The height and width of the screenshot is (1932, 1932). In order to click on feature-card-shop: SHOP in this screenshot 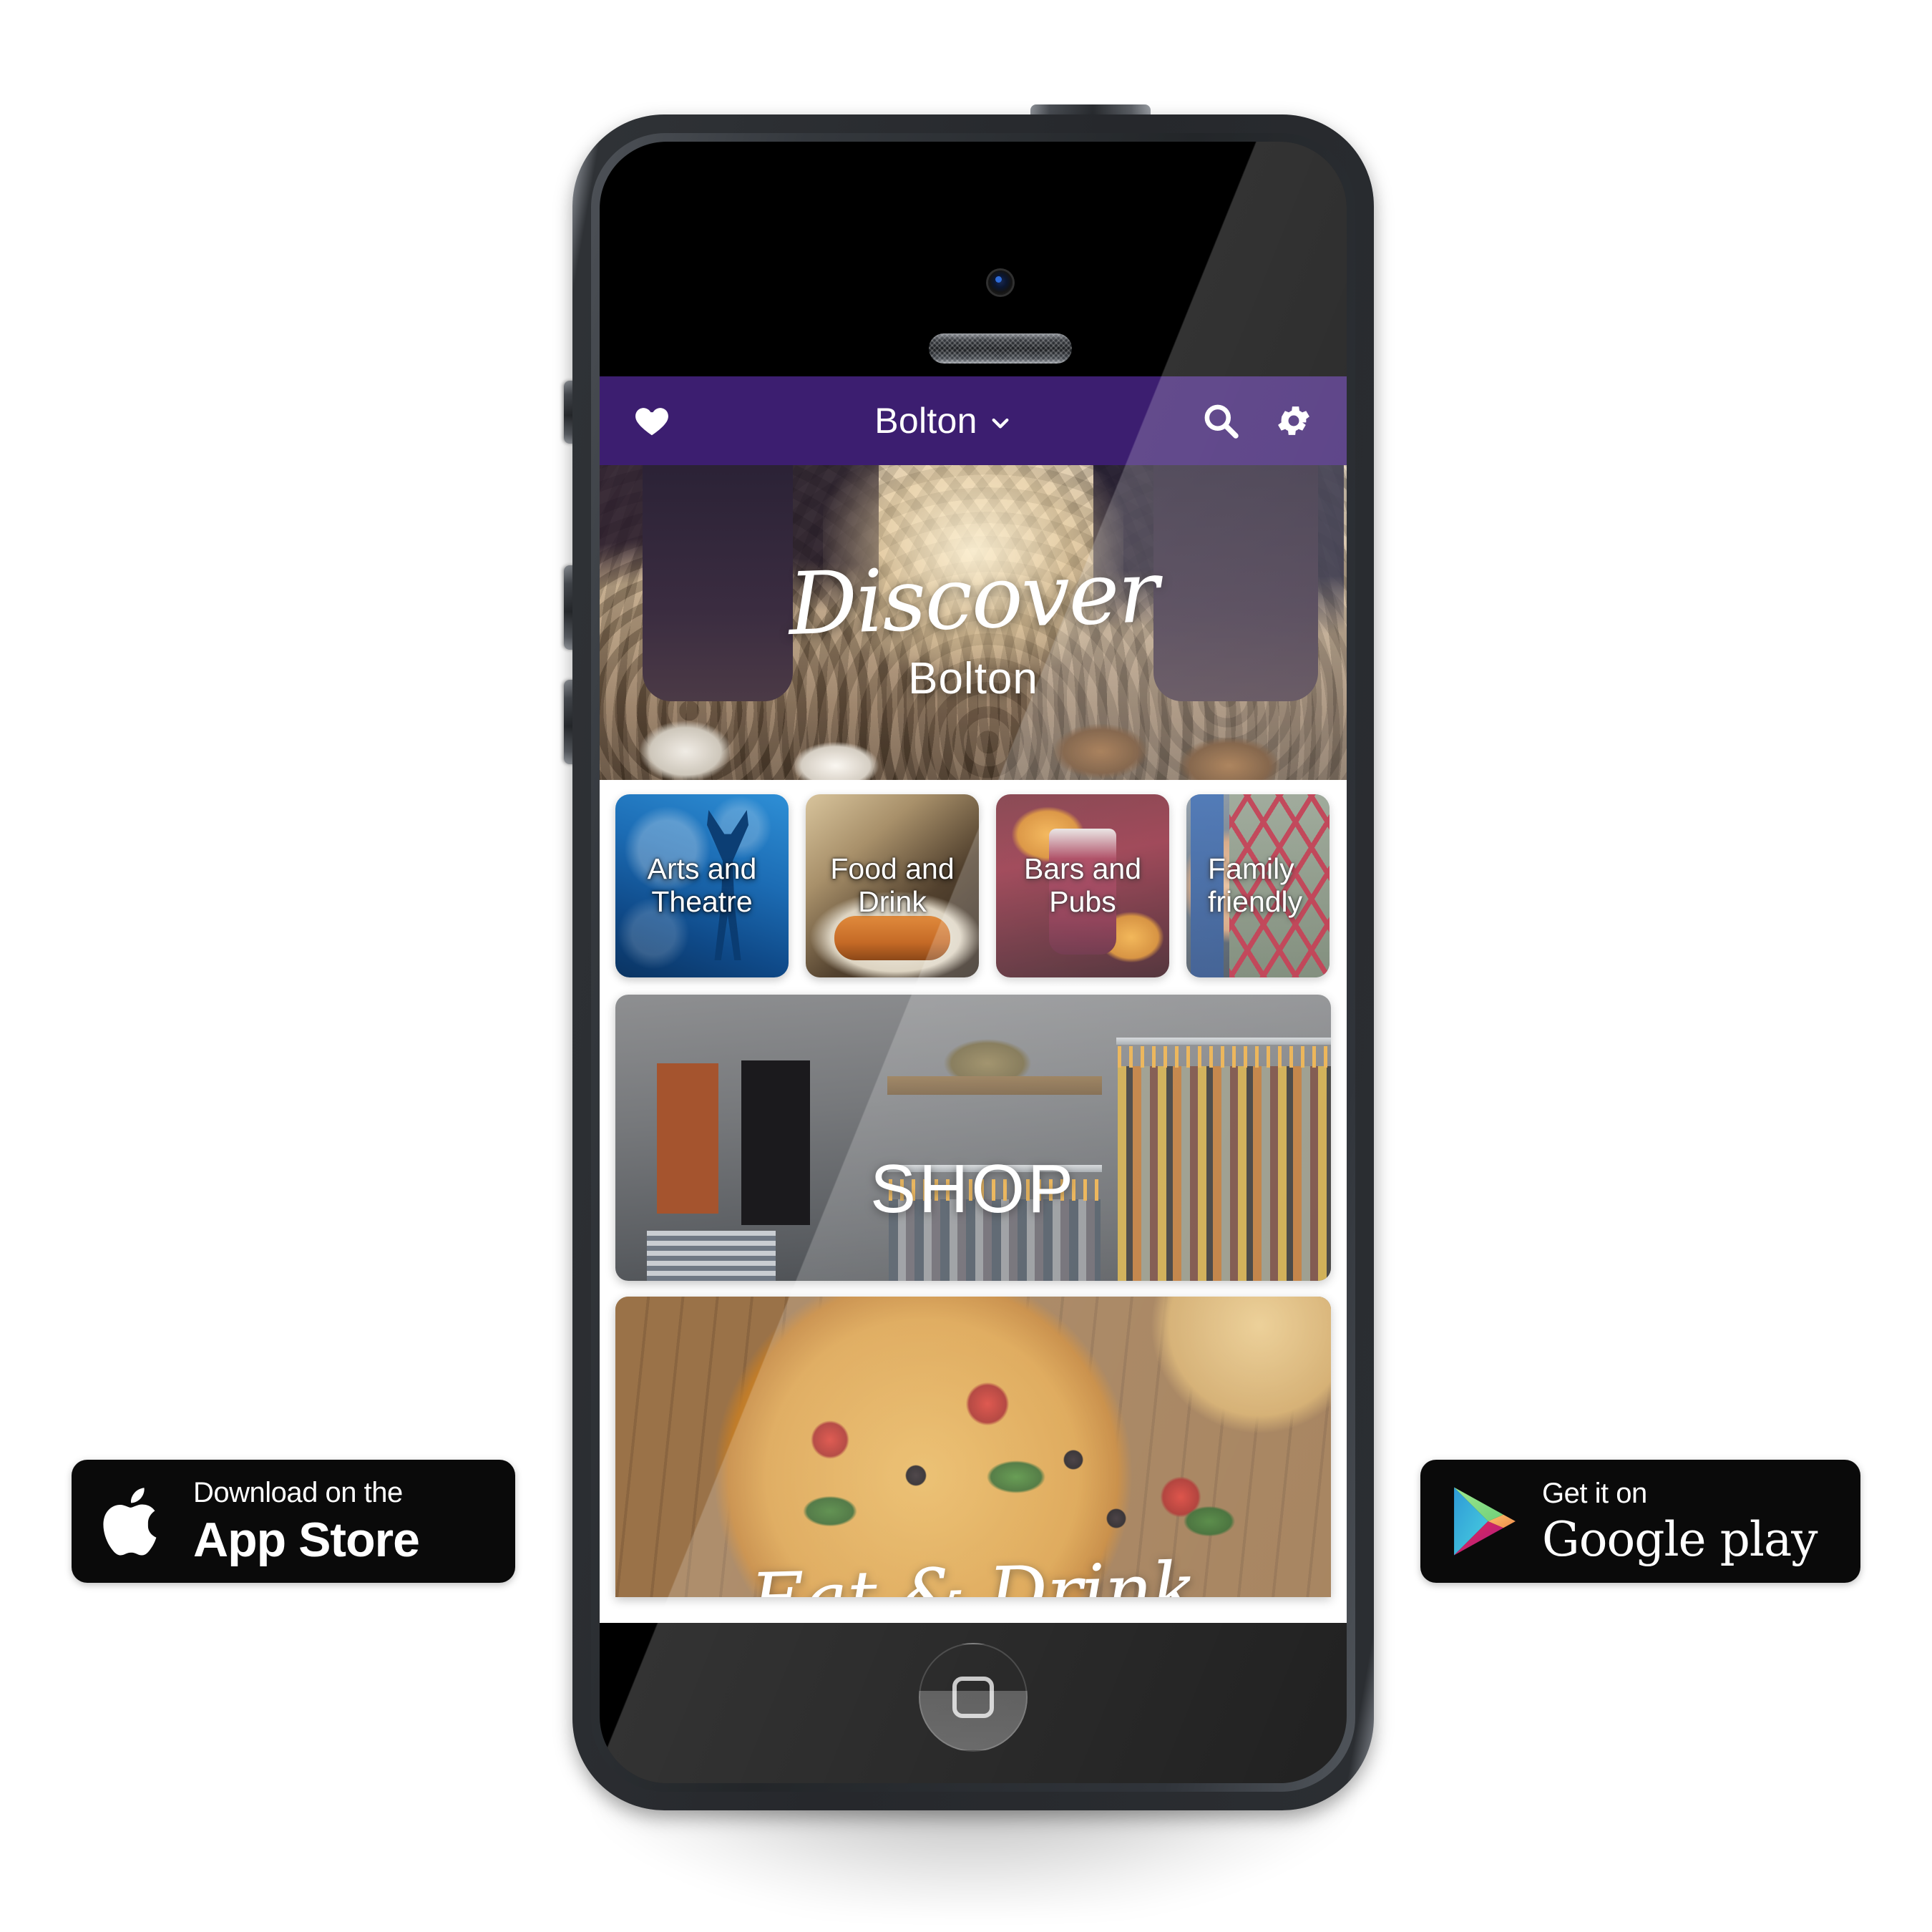, I will do `click(973, 1138)`.